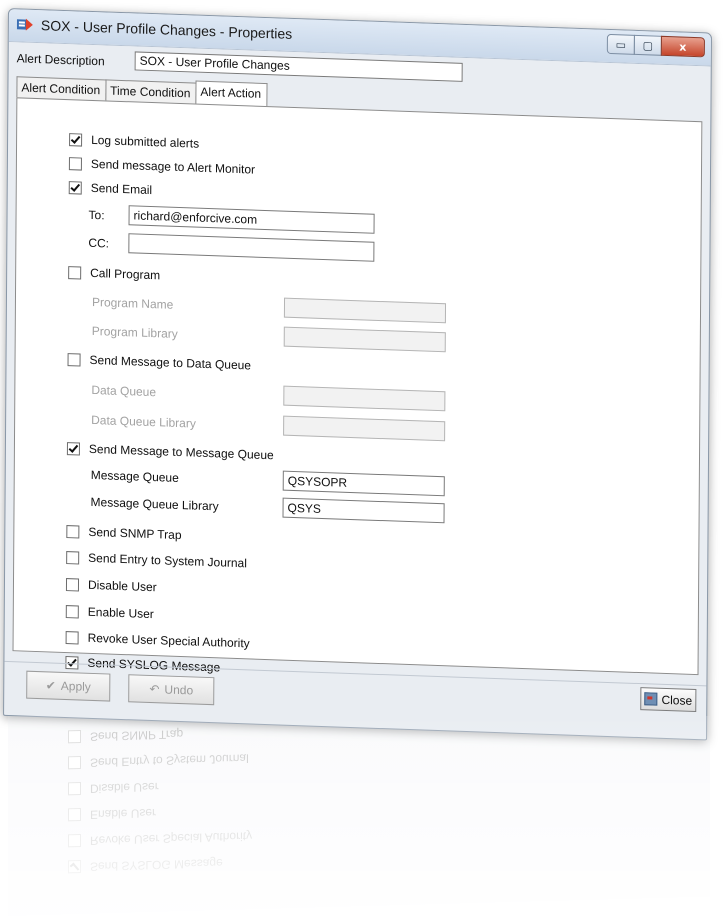 This screenshot has height=916, width=723. What do you see at coordinates (179, 690) in the screenshot?
I see `undo-button-label: Undo` at bounding box center [179, 690].